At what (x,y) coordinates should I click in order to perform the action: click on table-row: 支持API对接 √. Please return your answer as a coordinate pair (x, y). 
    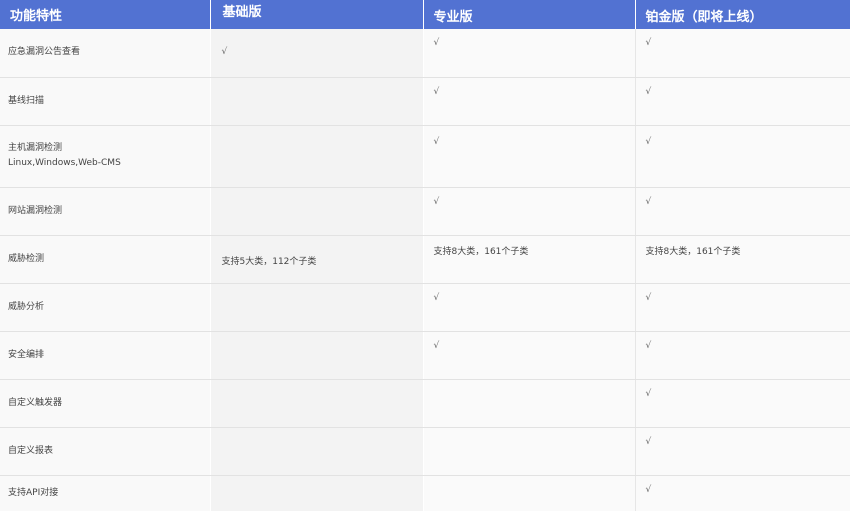
    Looking at the image, I should click on (425, 493).